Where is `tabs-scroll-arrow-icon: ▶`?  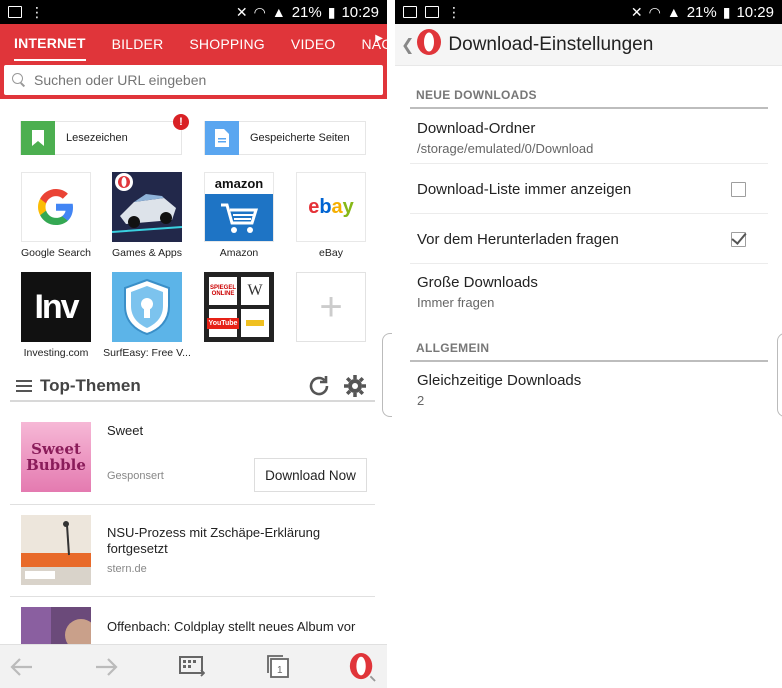
tabs-scroll-arrow-icon: ▶ is located at coordinates (379, 38).